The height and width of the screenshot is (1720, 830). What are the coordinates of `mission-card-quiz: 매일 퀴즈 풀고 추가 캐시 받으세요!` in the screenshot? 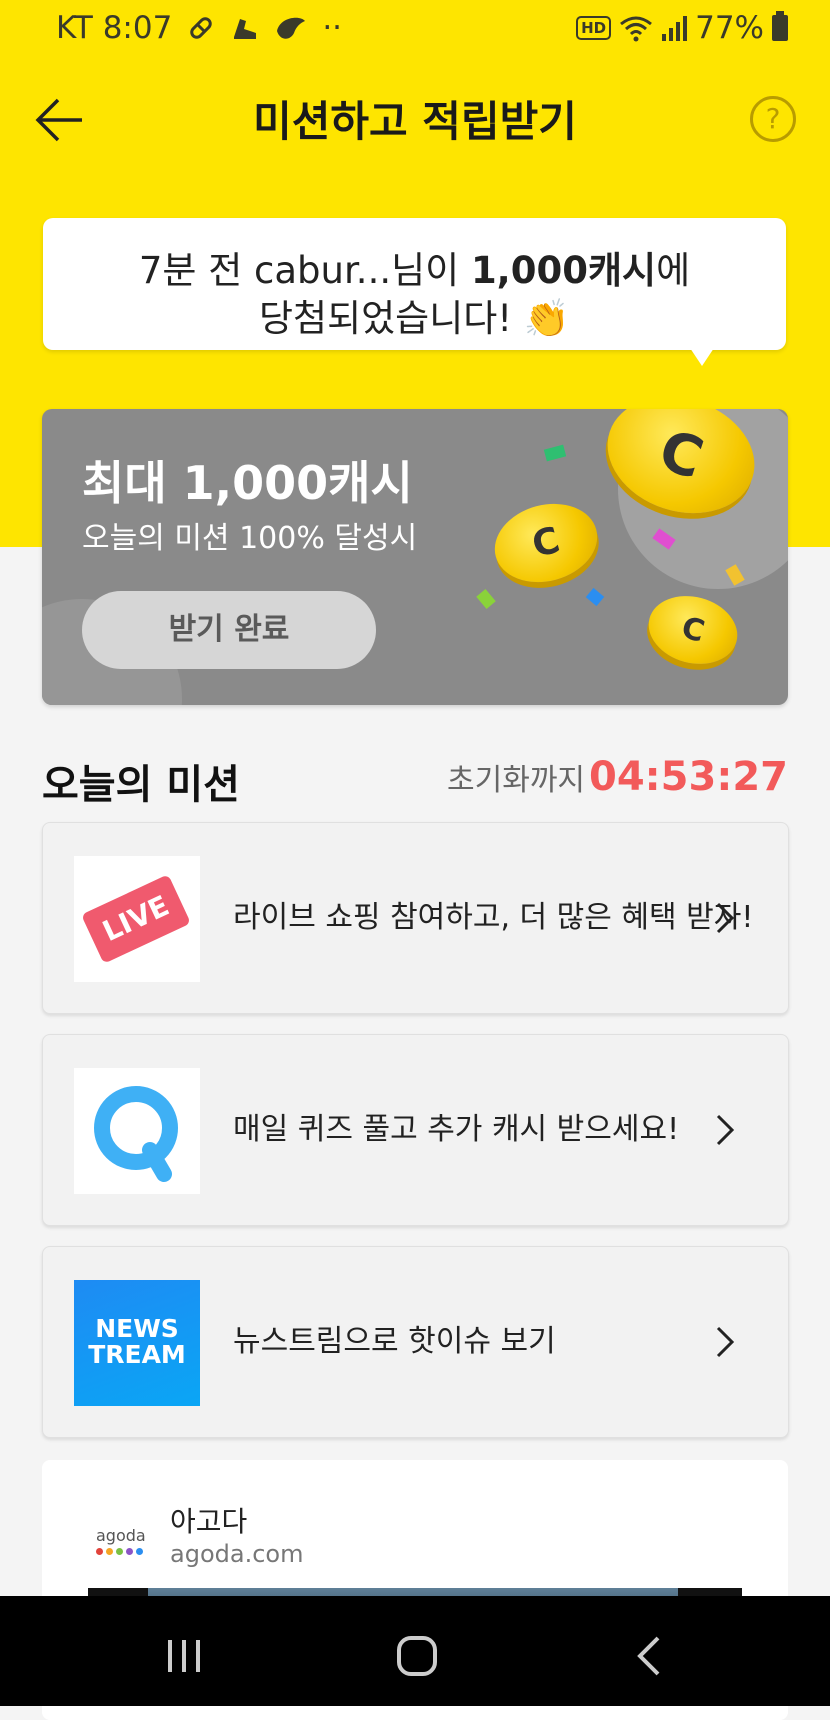 It's located at (415, 1130).